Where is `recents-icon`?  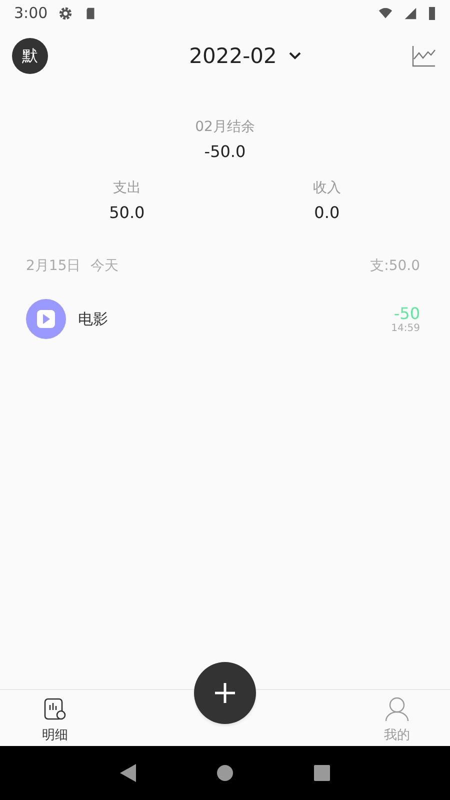 recents-icon is located at coordinates (322, 773).